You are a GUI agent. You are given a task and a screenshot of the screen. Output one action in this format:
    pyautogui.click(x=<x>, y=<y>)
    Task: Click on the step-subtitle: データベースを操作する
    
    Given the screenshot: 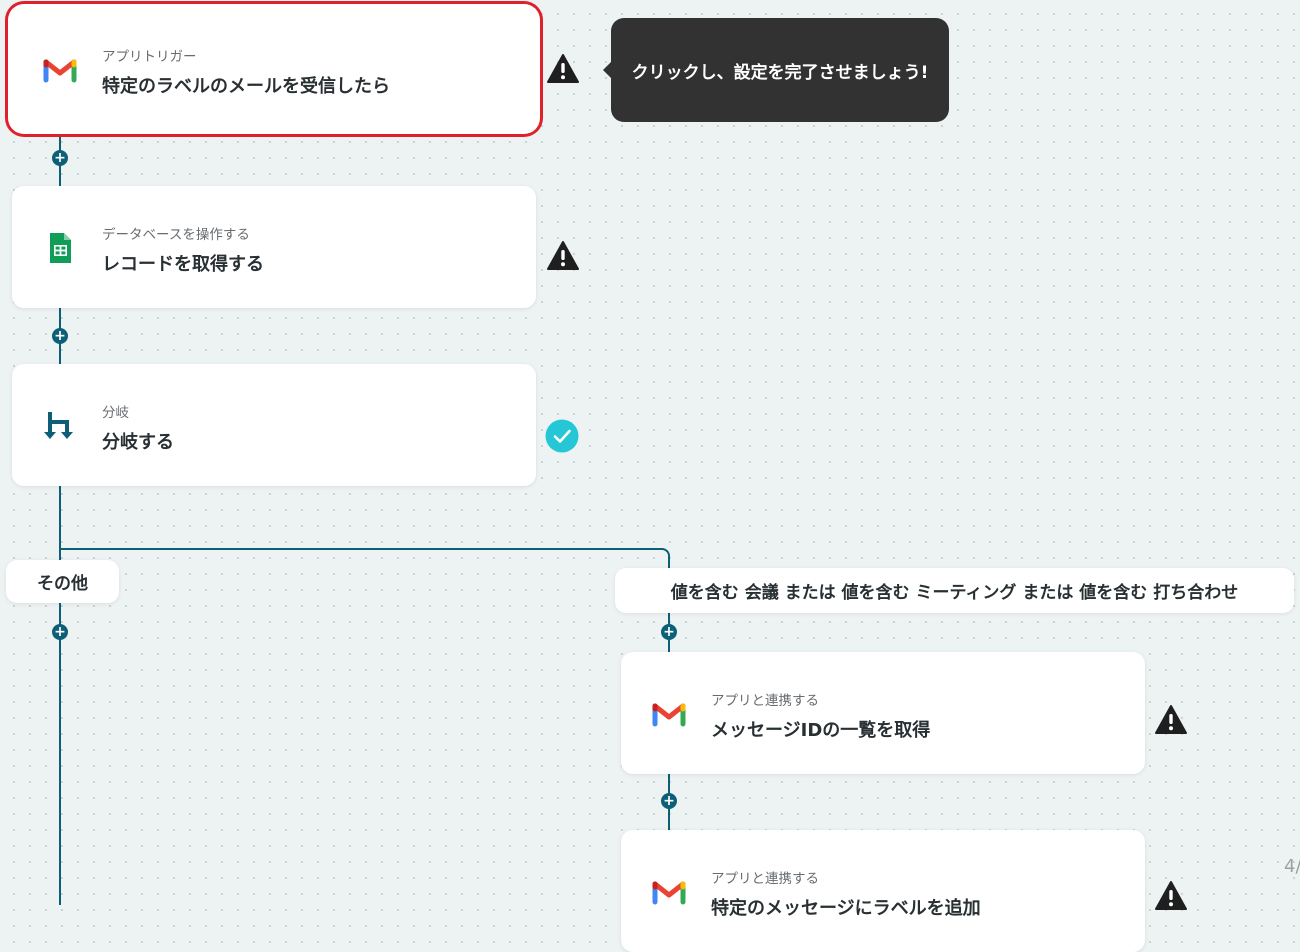 What is the action you would take?
    pyautogui.click(x=176, y=235)
    